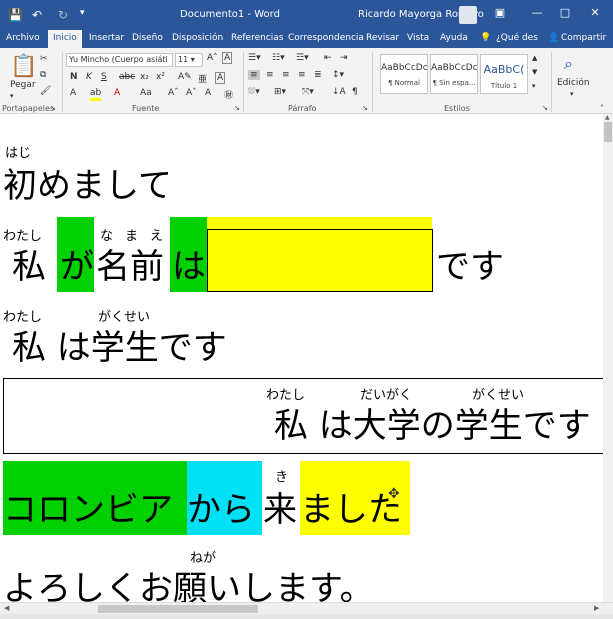  What do you see at coordinates (82, 13) in the screenshot?
I see `customize-quick-access-icon: ▾` at bounding box center [82, 13].